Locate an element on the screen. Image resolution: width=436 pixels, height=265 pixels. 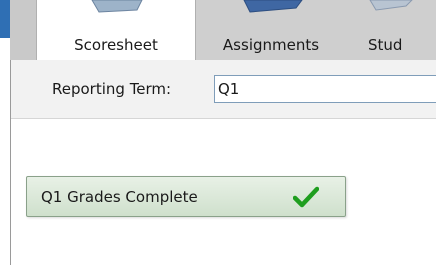
grades-complete-button: Q1 Grades Complete is located at coordinates (186, 196).